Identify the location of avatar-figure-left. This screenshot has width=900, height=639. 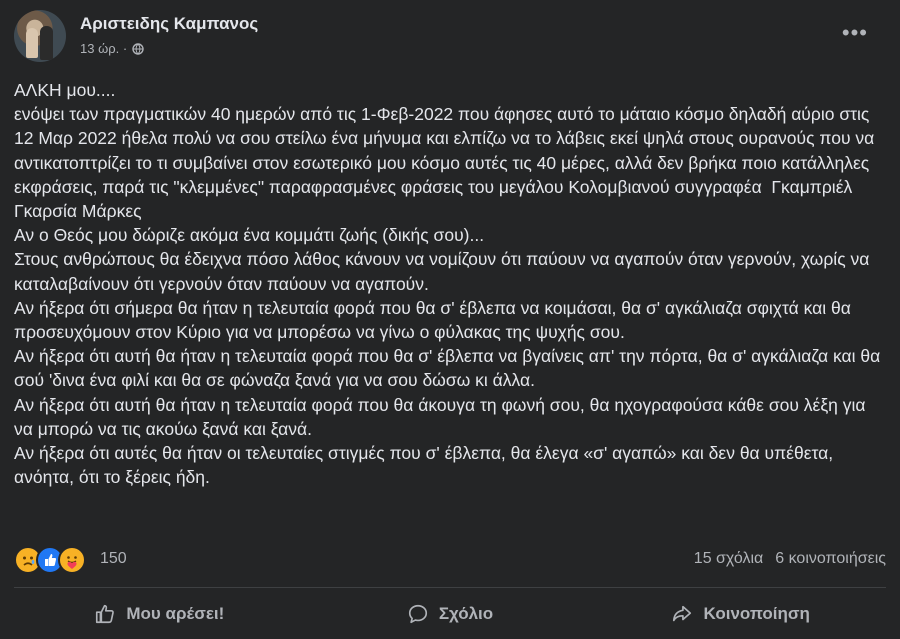
(32, 43).